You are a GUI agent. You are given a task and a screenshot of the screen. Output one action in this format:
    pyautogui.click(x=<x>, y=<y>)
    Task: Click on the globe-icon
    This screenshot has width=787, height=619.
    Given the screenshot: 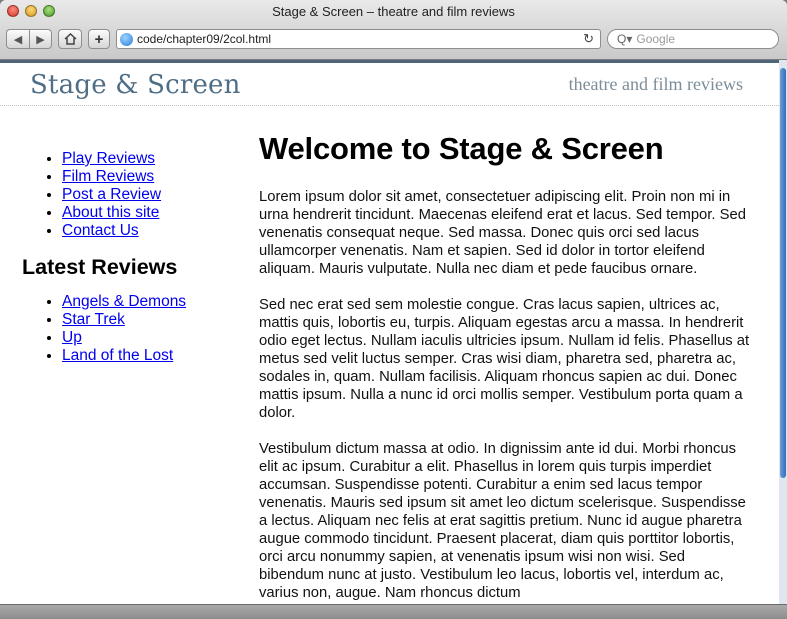 What is the action you would take?
    pyautogui.click(x=126, y=39)
    